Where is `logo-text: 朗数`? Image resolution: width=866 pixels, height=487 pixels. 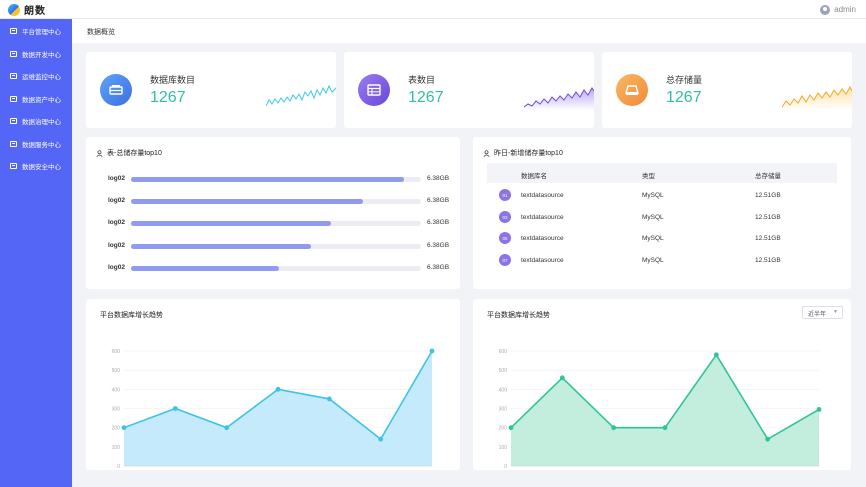
logo-text: 朗数 is located at coordinates (35, 11).